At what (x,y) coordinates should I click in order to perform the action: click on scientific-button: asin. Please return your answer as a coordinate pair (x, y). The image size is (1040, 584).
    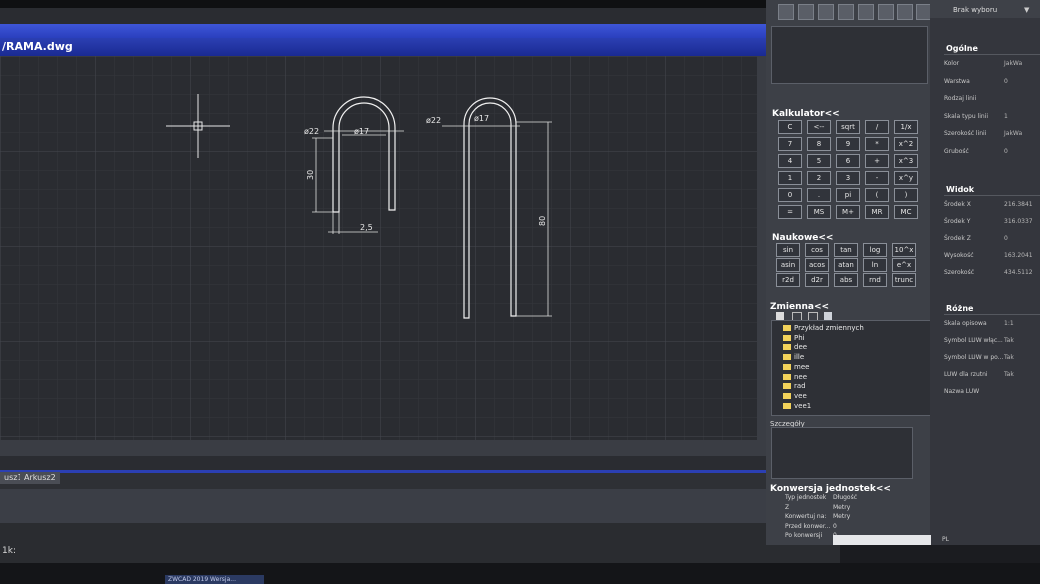
    Looking at the image, I should click on (788, 265).